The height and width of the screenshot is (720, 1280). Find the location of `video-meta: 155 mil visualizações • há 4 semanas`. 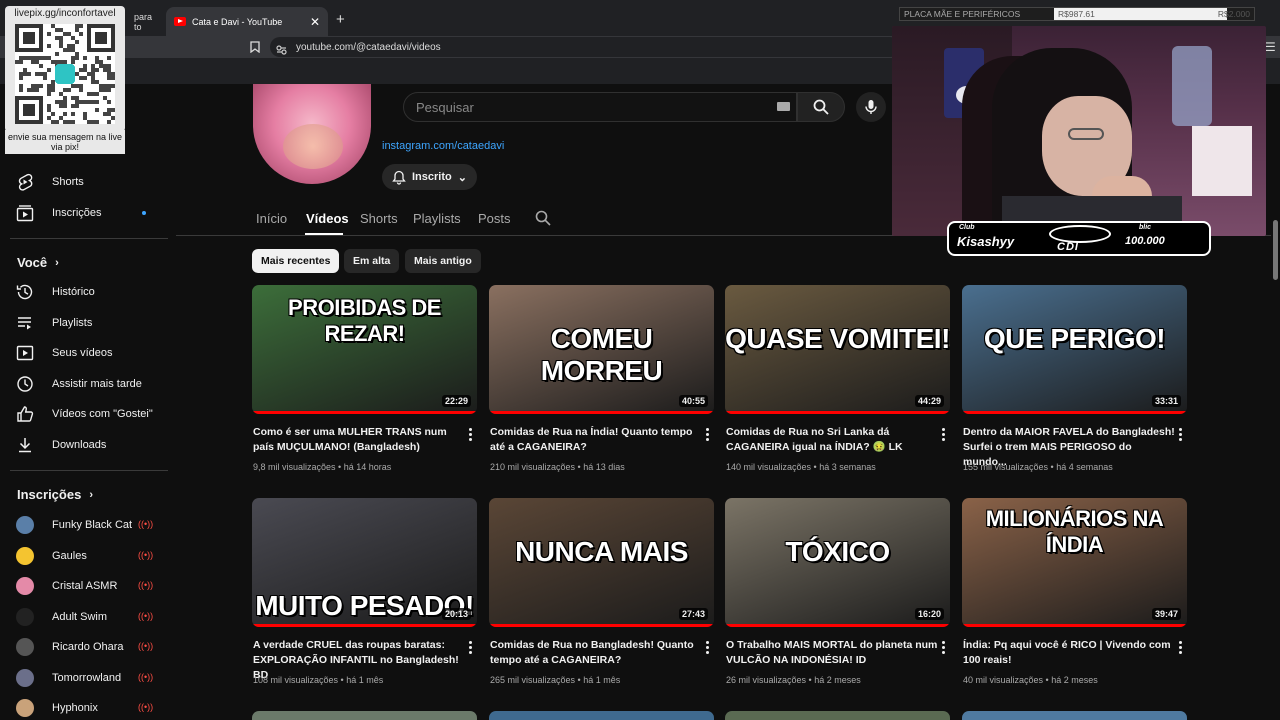

video-meta: 155 mil visualizações • há 4 semanas is located at coordinates (1038, 467).